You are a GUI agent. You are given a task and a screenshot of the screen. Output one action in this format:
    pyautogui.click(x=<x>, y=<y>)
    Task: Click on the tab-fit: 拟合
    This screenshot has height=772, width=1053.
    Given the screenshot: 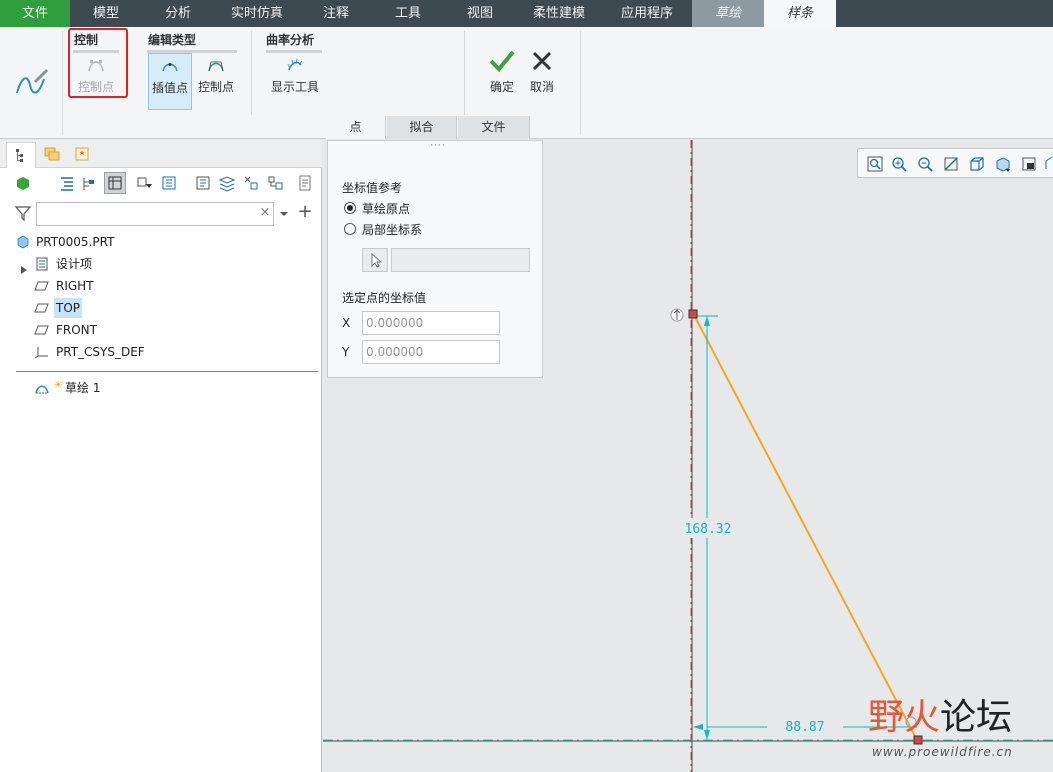 What is the action you would take?
    pyautogui.click(x=422, y=127)
    